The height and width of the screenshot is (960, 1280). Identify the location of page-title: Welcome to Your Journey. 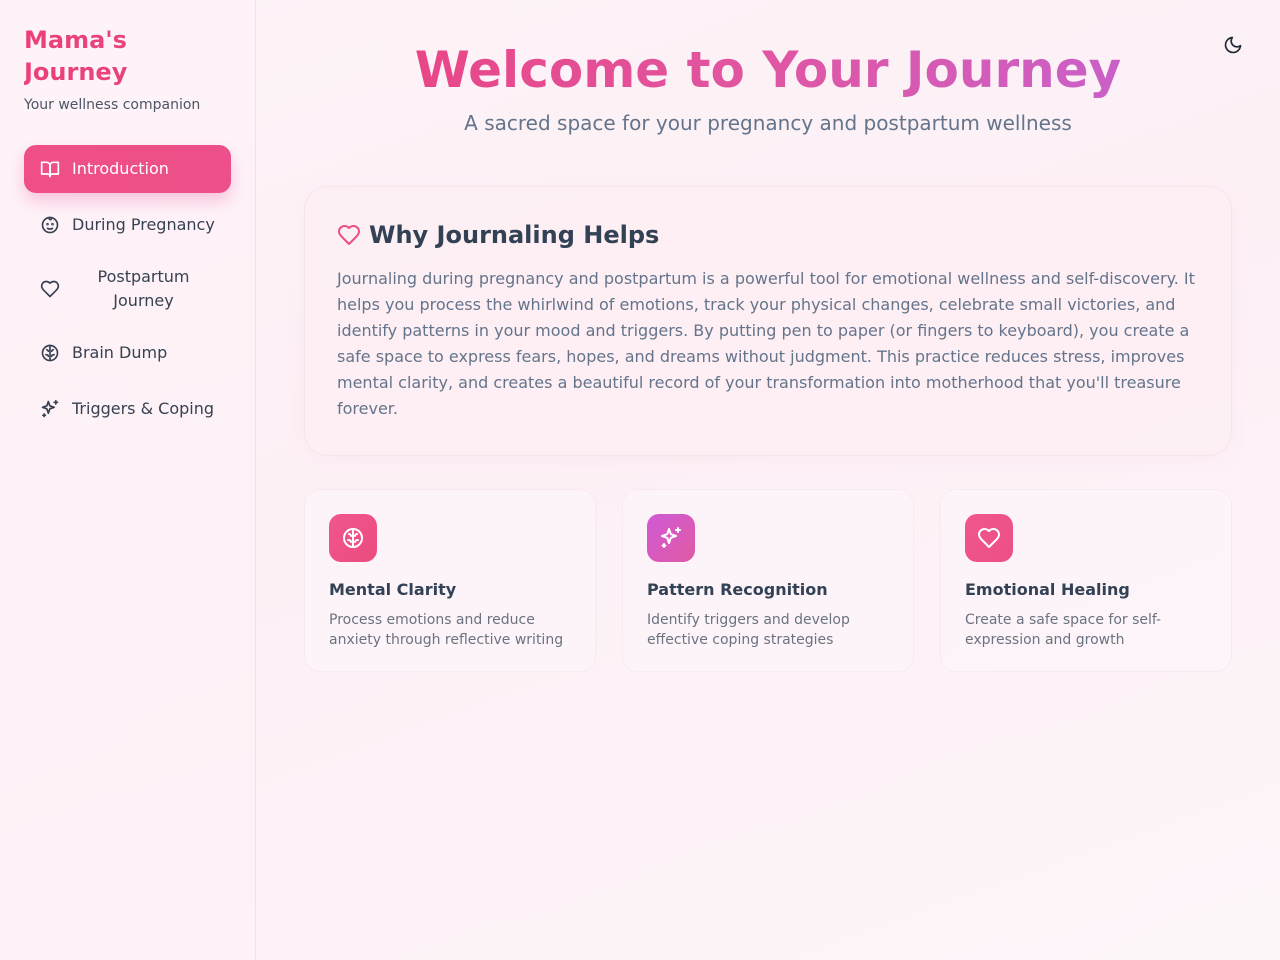
(768, 70).